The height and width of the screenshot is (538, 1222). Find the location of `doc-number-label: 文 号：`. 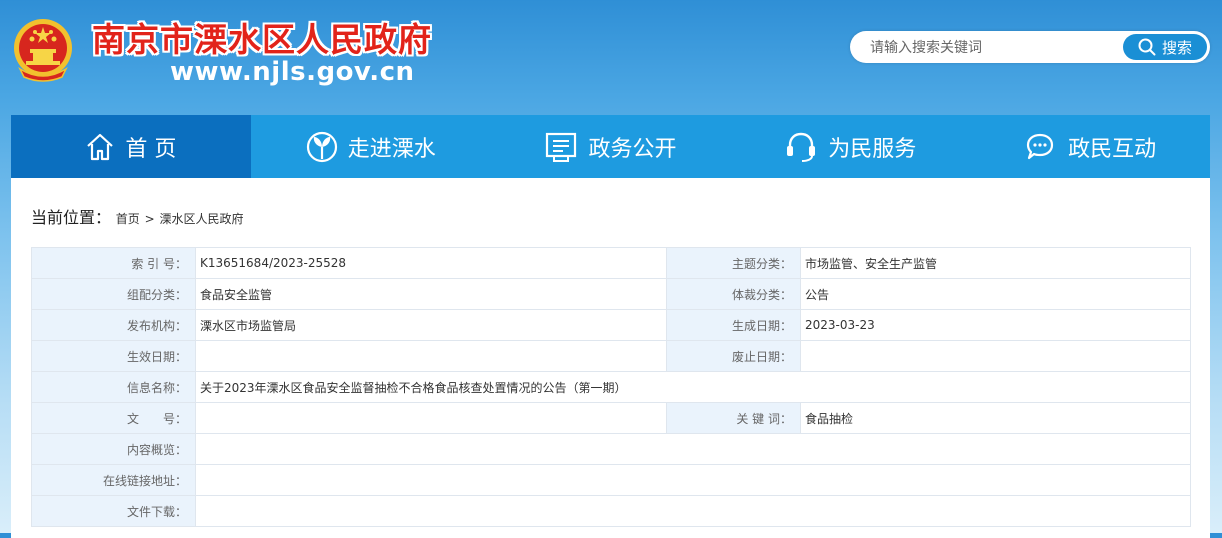

doc-number-label: 文 号： is located at coordinates (113, 418).